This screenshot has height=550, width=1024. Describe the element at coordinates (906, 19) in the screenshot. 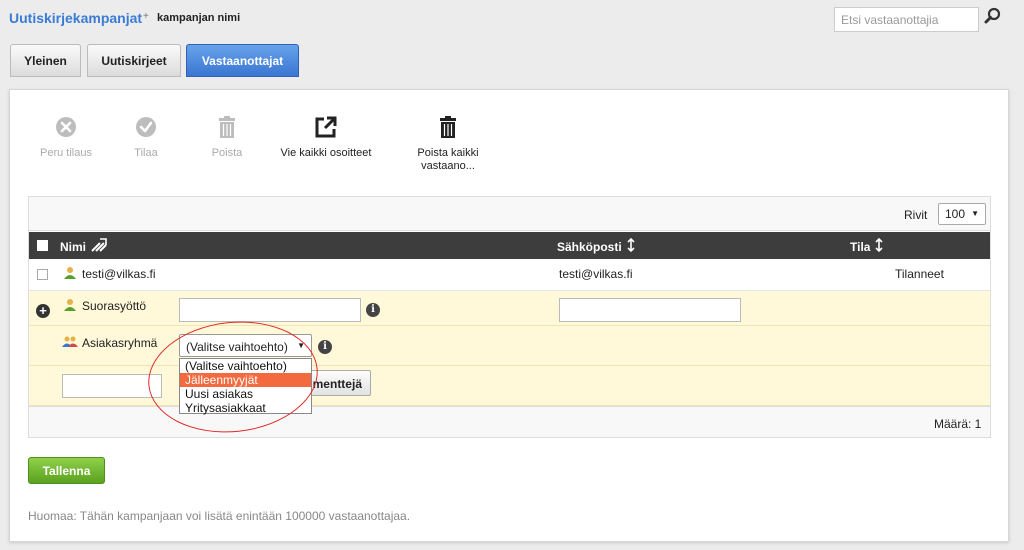

I see `search-input` at that location.